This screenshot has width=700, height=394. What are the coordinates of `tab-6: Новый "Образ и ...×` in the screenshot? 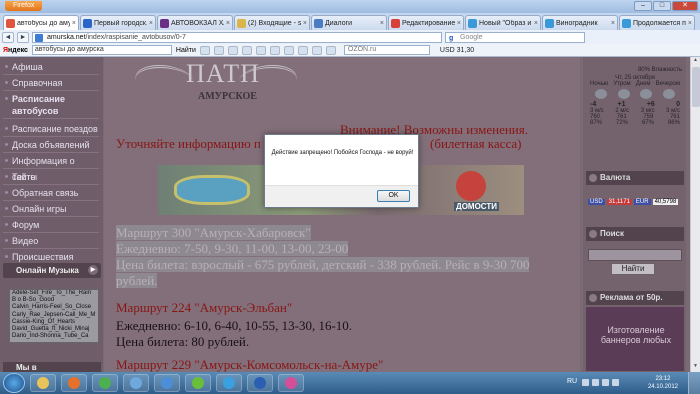 It's located at (503, 22).